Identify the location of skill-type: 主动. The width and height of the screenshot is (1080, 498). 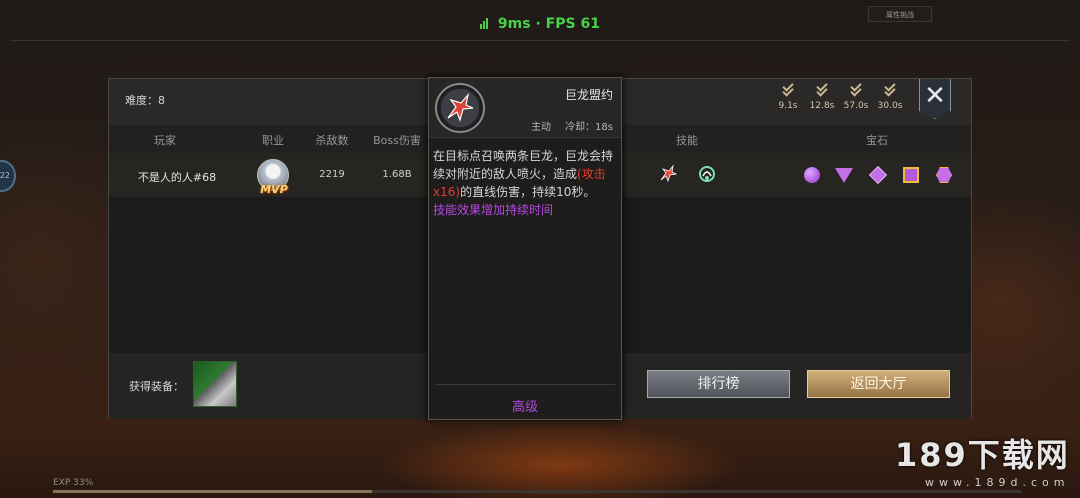
(541, 127).